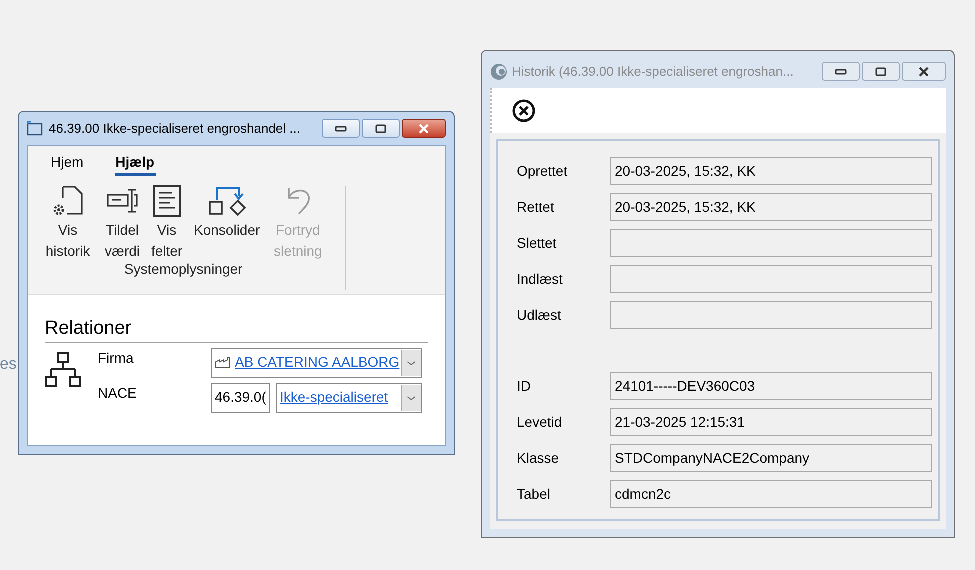 The image size is (975, 570). What do you see at coordinates (116, 358) in the screenshot?
I see `field-label: Firma` at bounding box center [116, 358].